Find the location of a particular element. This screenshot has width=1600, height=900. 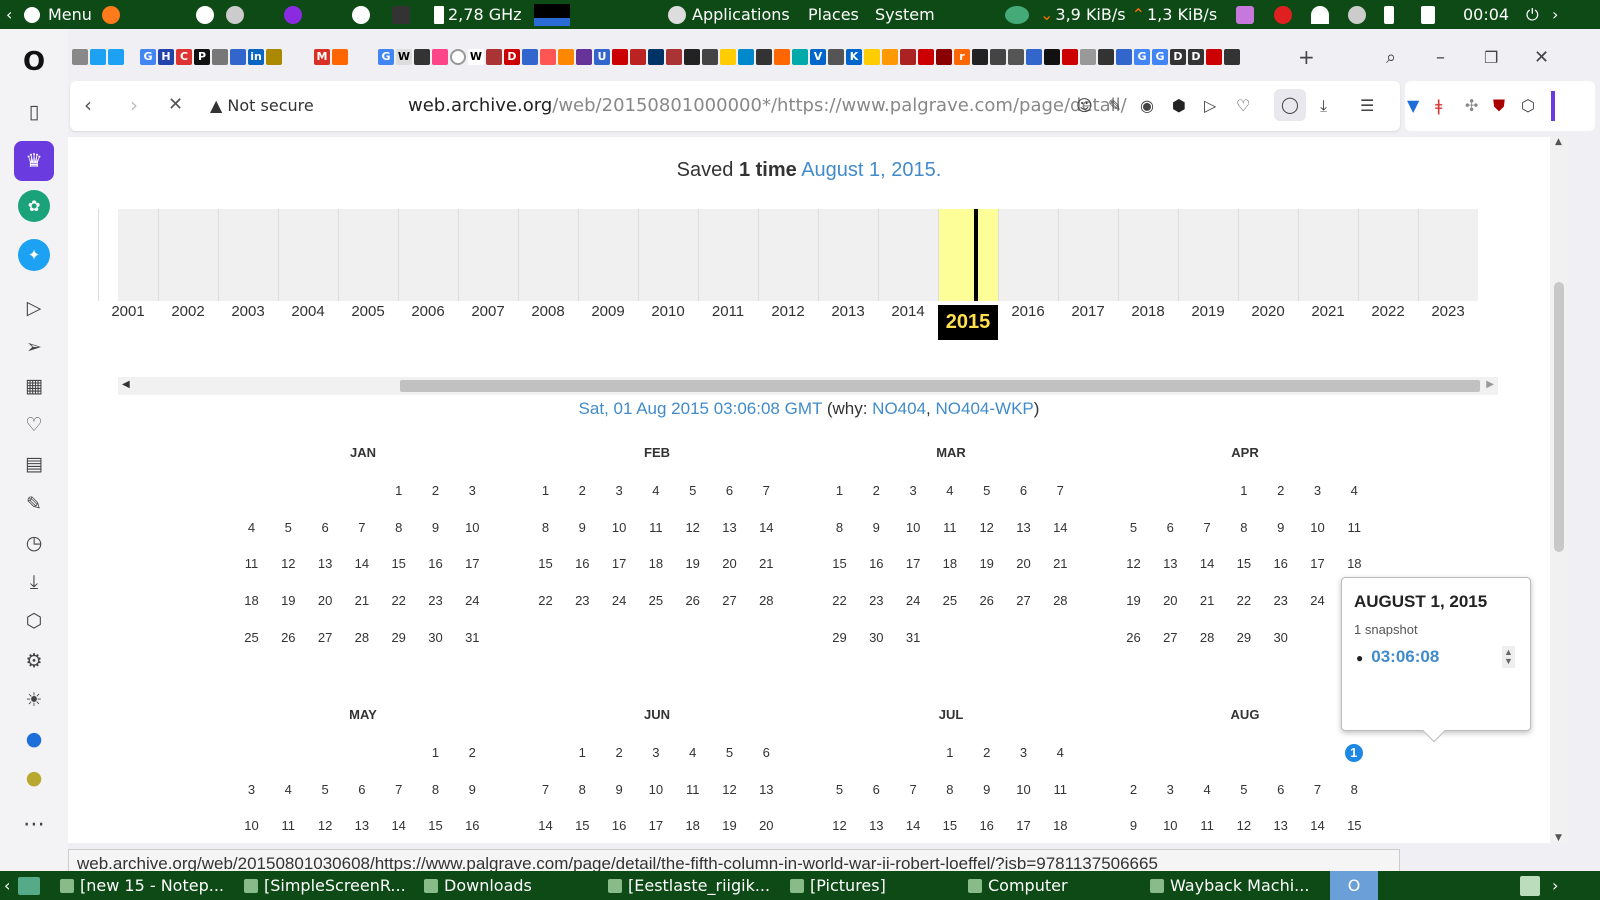

search-tabs-button: ⌕ is located at coordinates (1391, 57).